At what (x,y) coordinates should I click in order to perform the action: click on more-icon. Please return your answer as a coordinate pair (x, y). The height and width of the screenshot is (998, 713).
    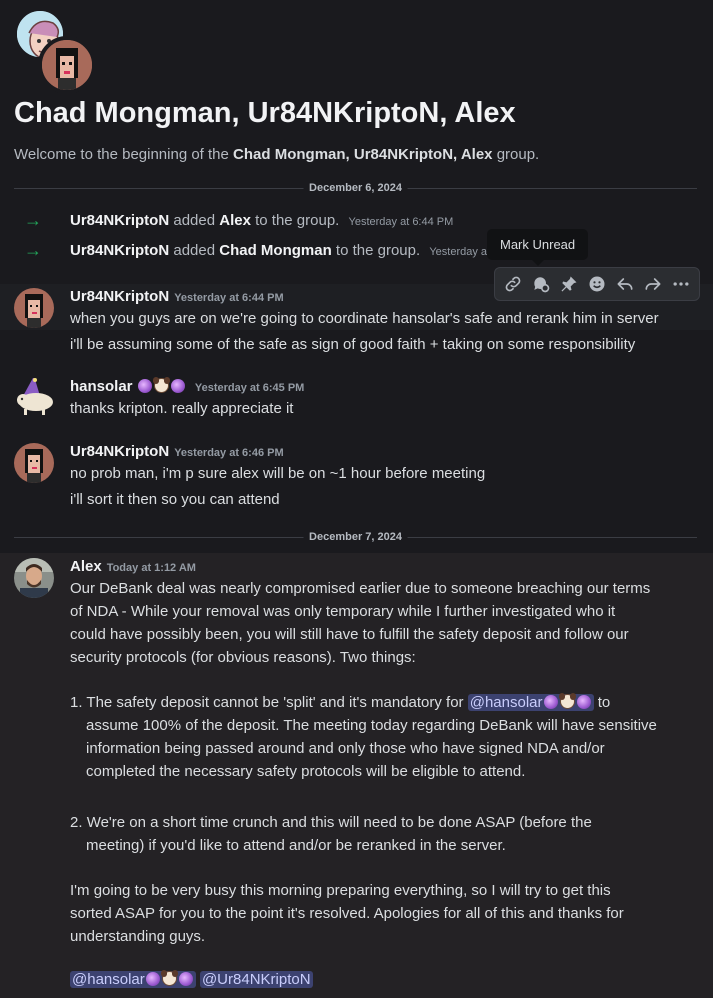
    Looking at the image, I should click on (681, 284).